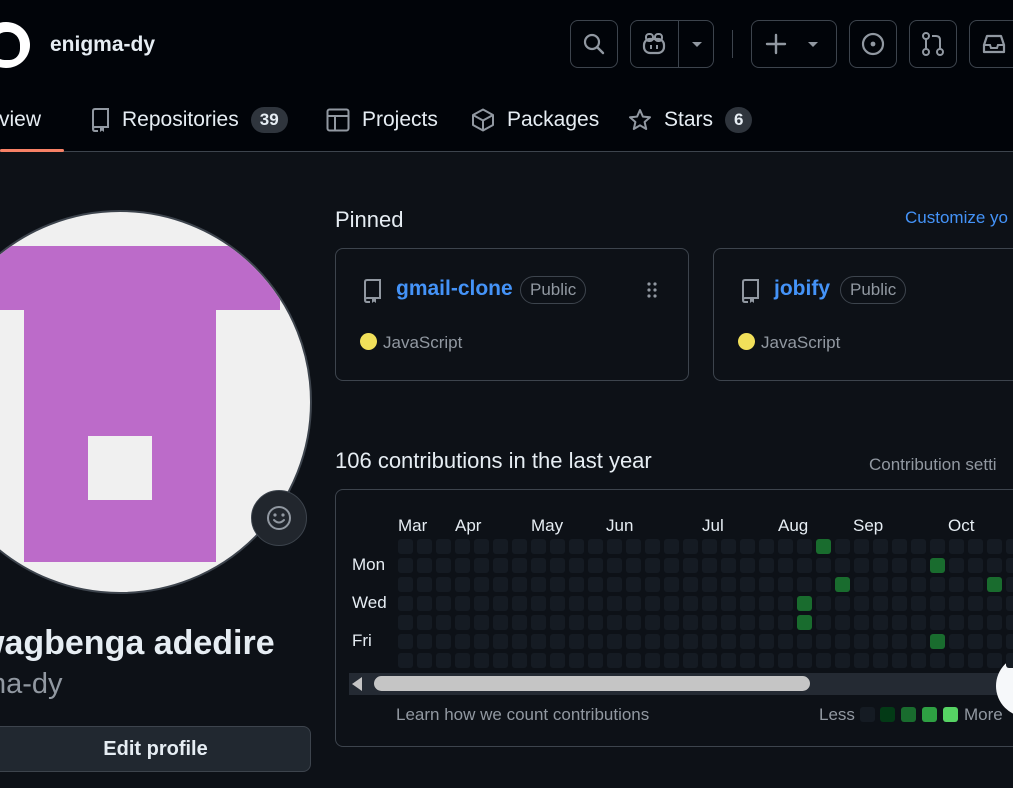 This screenshot has width=1013, height=788. I want to click on inbox-button, so click(991, 44).